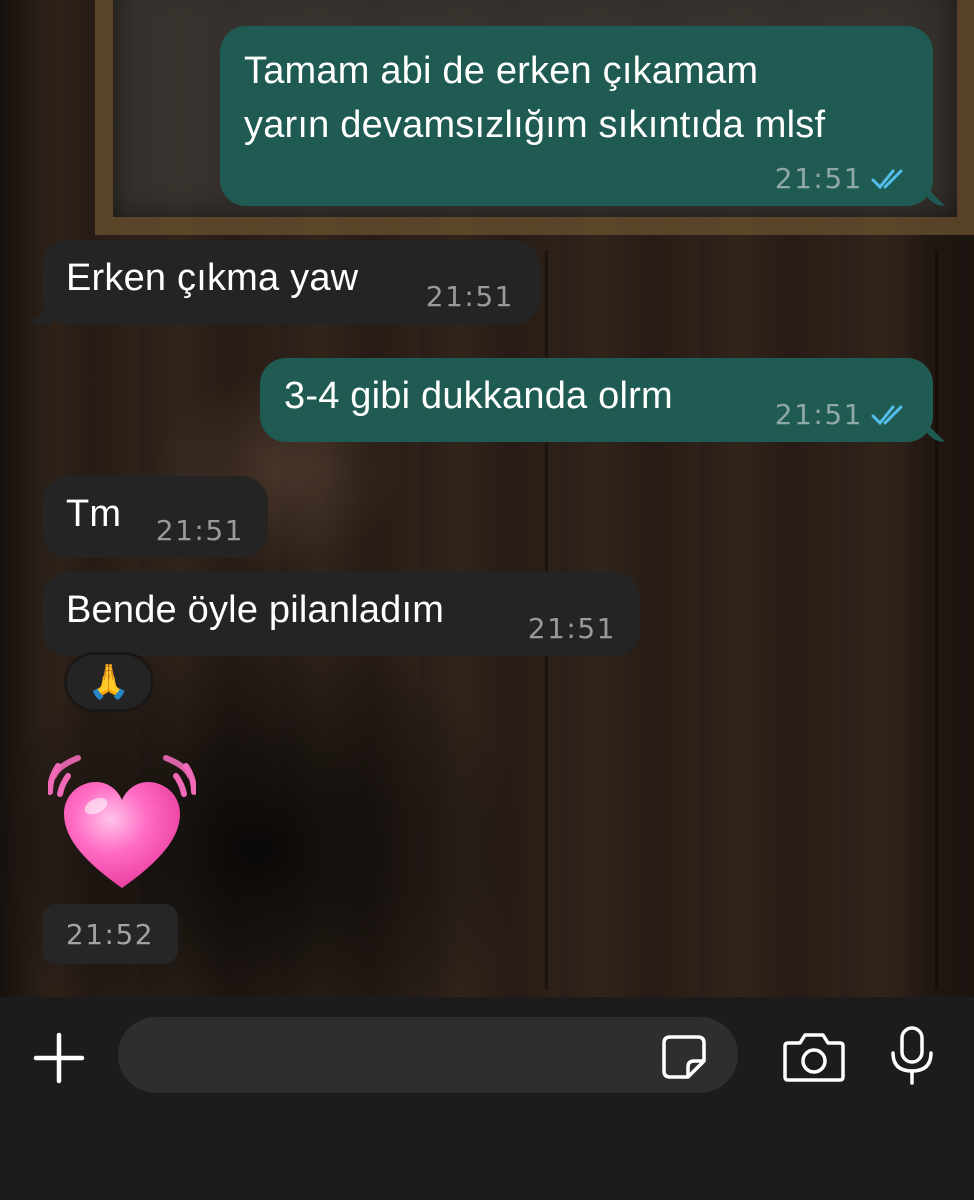 This screenshot has height=1200, width=974. I want to click on beating-heart-icon, so click(122, 821).